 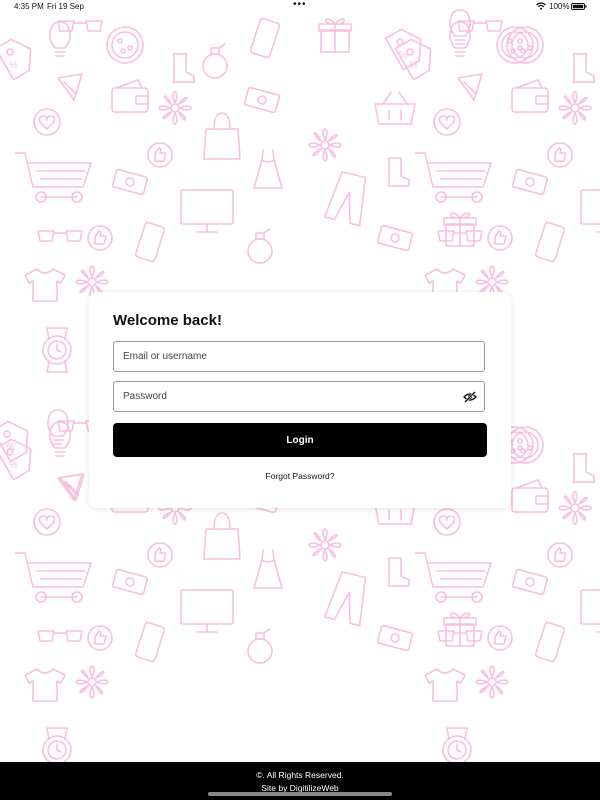 I want to click on password-input, so click(x=299, y=396).